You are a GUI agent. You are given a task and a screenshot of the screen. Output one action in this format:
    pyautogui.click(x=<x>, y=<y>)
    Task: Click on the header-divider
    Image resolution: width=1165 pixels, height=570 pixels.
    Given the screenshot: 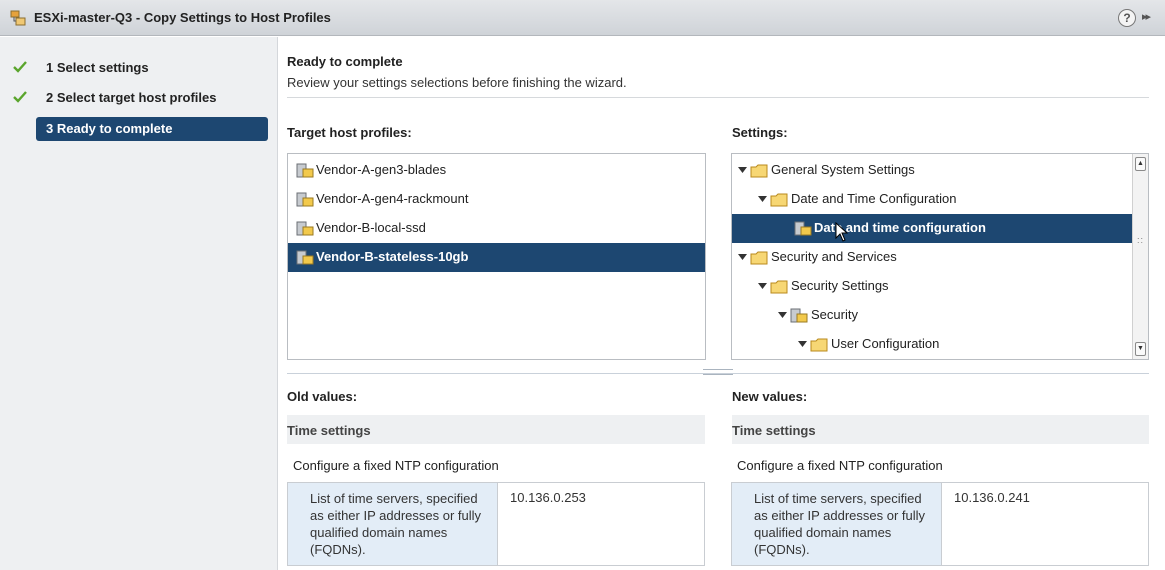 What is the action you would take?
    pyautogui.click(x=718, y=97)
    